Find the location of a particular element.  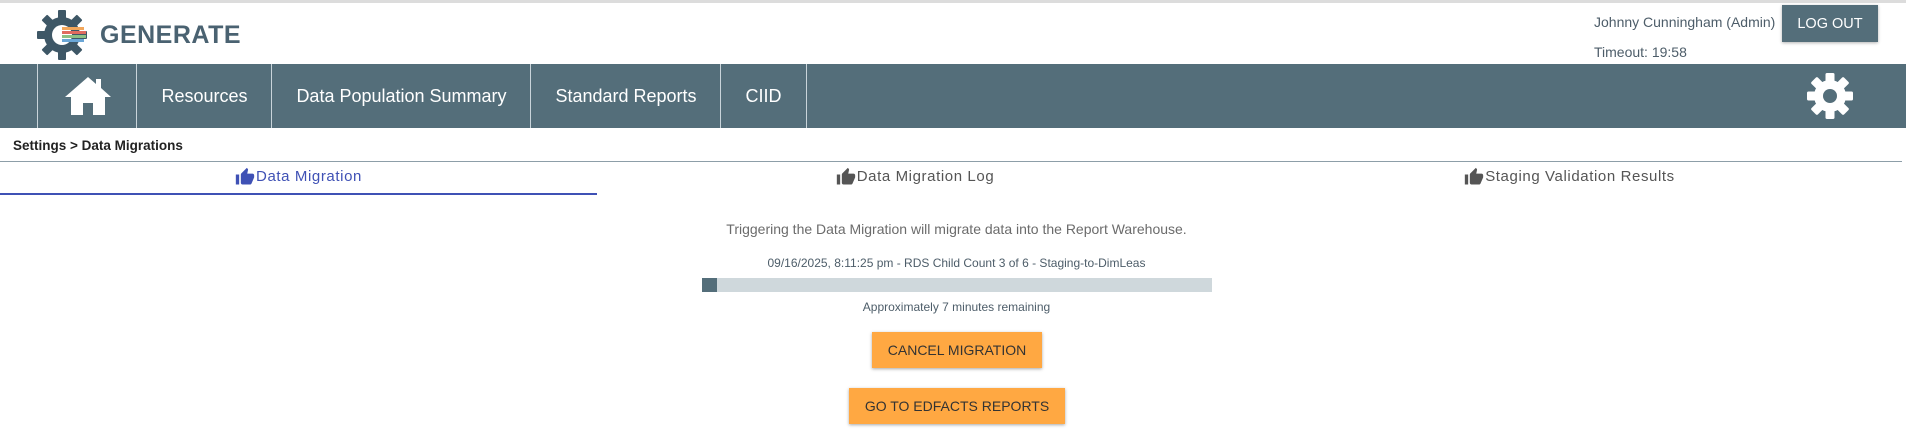

tab-data-migration: Data Migration is located at coordinates (298, 180).